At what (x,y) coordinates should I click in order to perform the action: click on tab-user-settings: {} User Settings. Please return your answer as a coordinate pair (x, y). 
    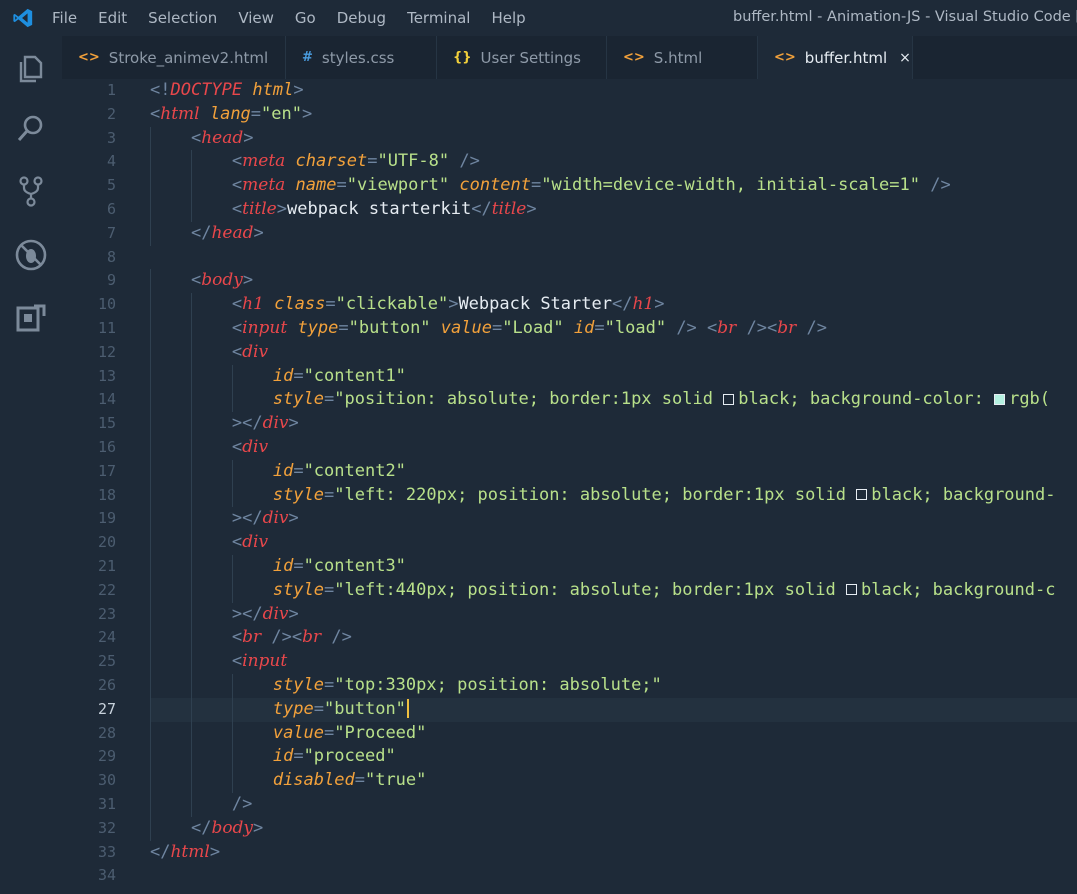
    Looking at the image, I should click on (522, 57).